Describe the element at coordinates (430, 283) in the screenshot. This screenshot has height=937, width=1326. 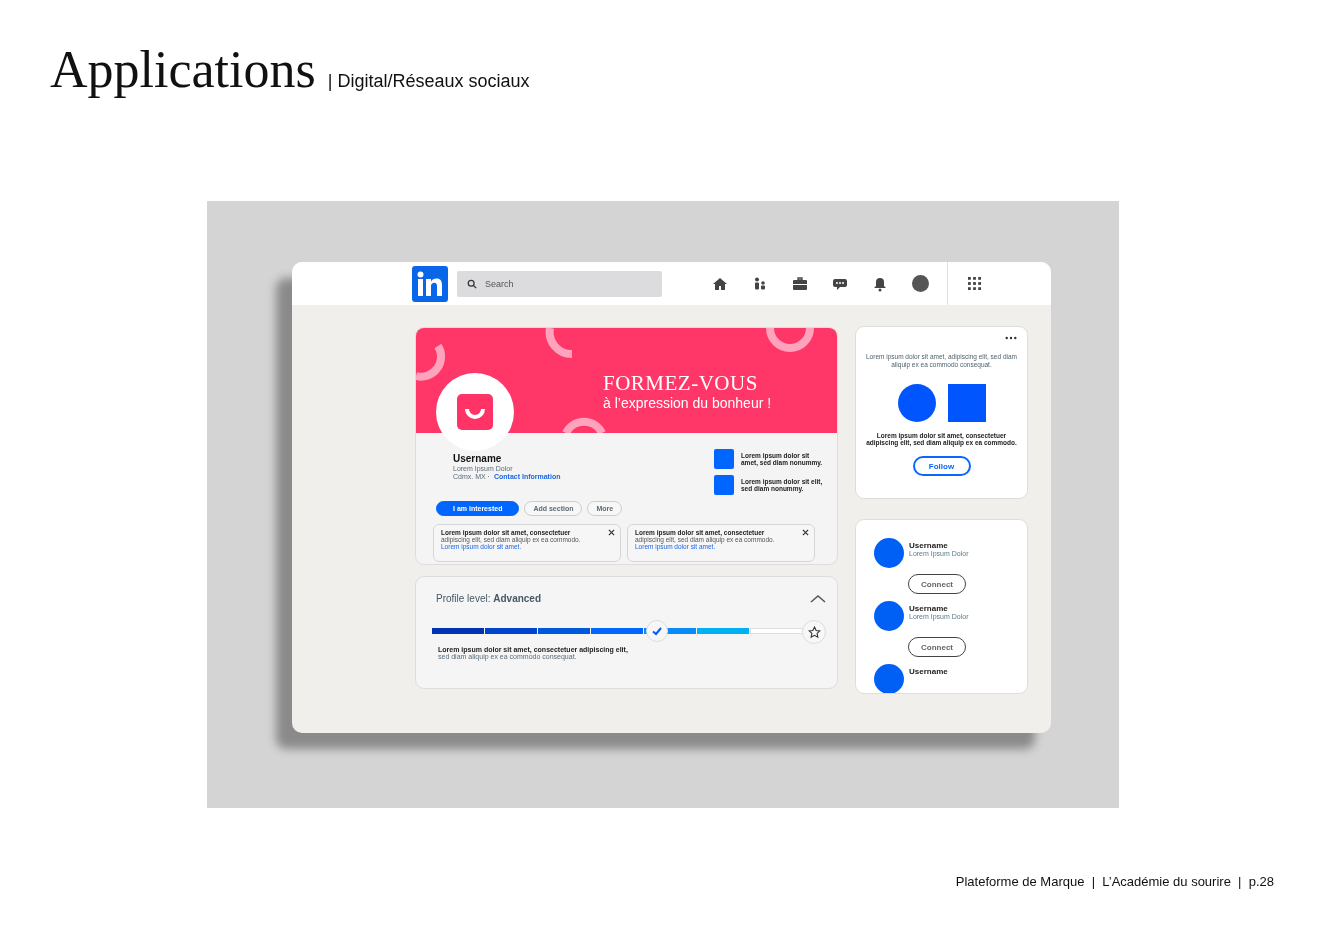
I see `logo-icon` at that location.